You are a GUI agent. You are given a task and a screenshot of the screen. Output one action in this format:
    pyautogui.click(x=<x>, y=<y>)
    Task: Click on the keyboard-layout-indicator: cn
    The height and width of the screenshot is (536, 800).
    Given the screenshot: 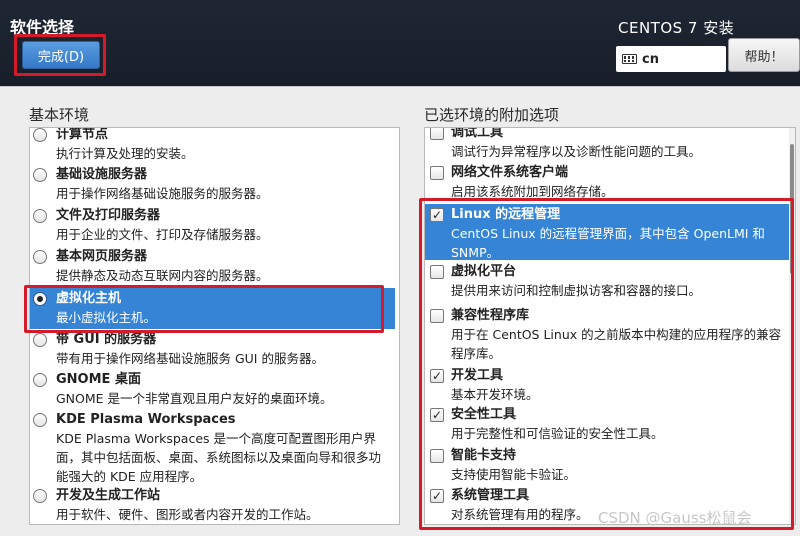 What is the action you would take?
    pyautogui.click(x=671, y=59)
    